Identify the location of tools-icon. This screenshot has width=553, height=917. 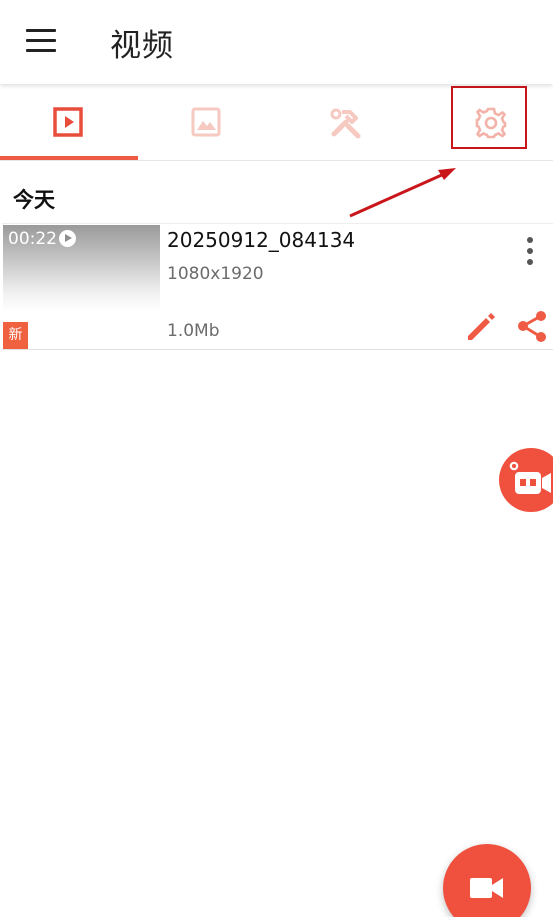
(345, 123).